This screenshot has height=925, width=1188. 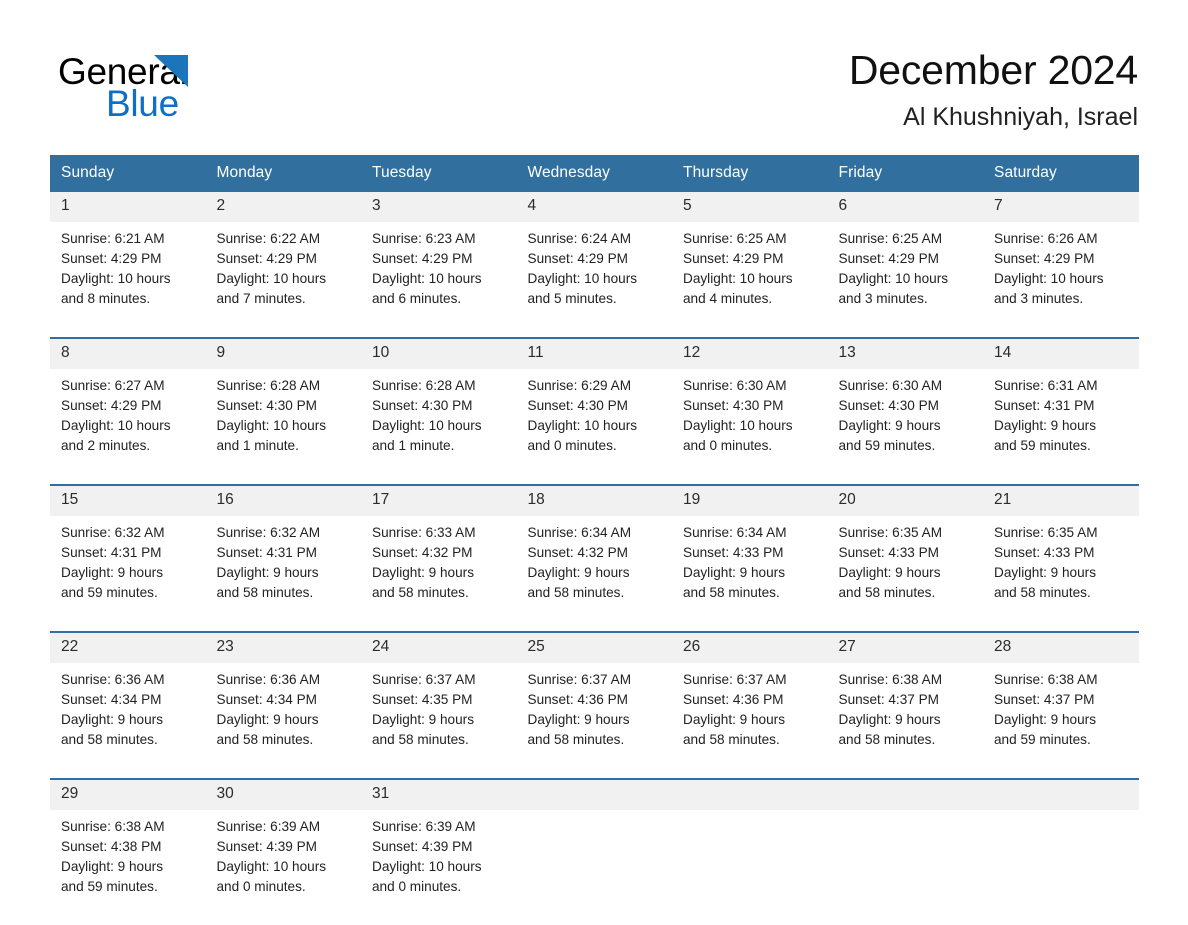 What do you see at coordinates (1061, 647) in the screenshot?
I see `day-number-cell: 28` at bounding box center [1061, 647].